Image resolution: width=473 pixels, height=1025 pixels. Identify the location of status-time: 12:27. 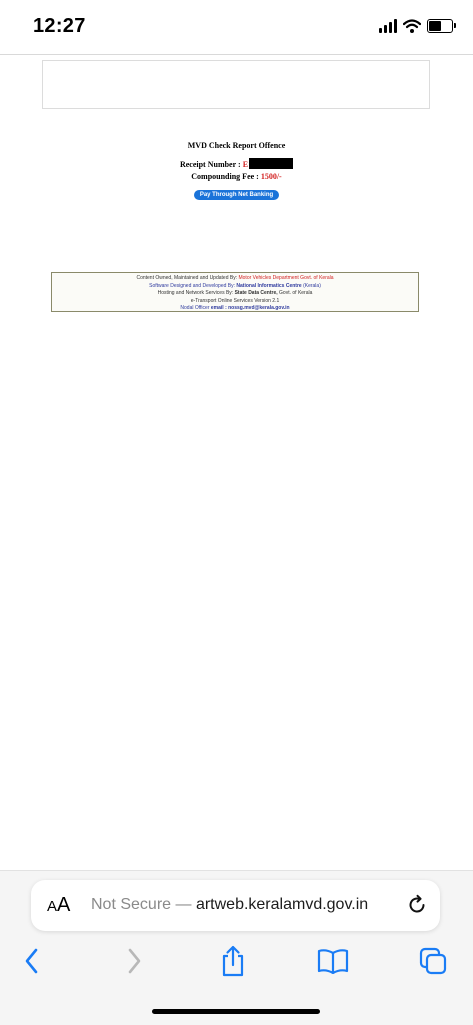
(59, 26).